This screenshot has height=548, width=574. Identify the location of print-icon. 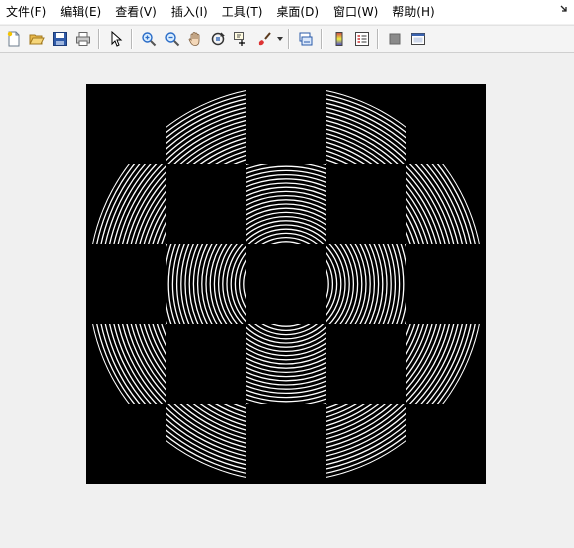
(83, 39).